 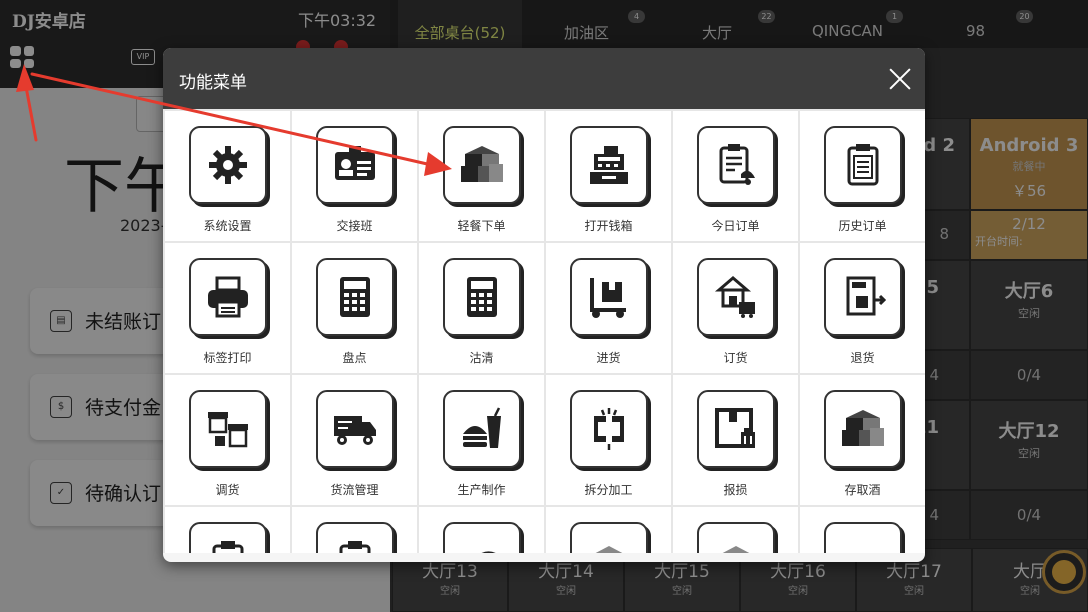 I want to click on menu-item: 历史订单, so click(x=862, y=176).